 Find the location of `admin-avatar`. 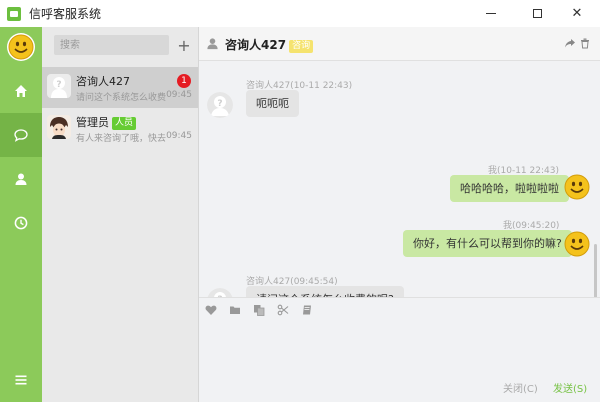

admin-avatar is located at coordinates (59, 127).